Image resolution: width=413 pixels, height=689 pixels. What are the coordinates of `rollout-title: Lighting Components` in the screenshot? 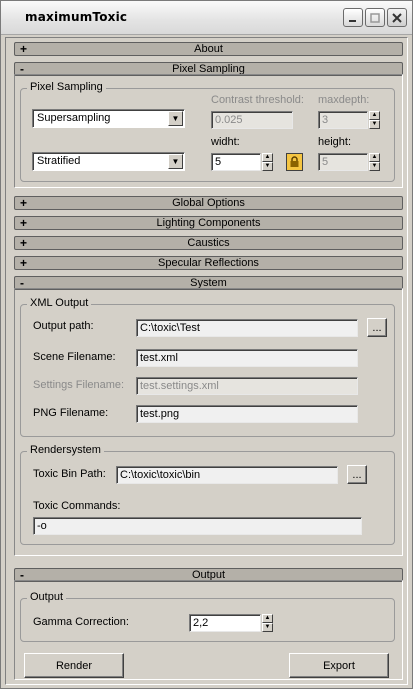 It's located at (208, 223).